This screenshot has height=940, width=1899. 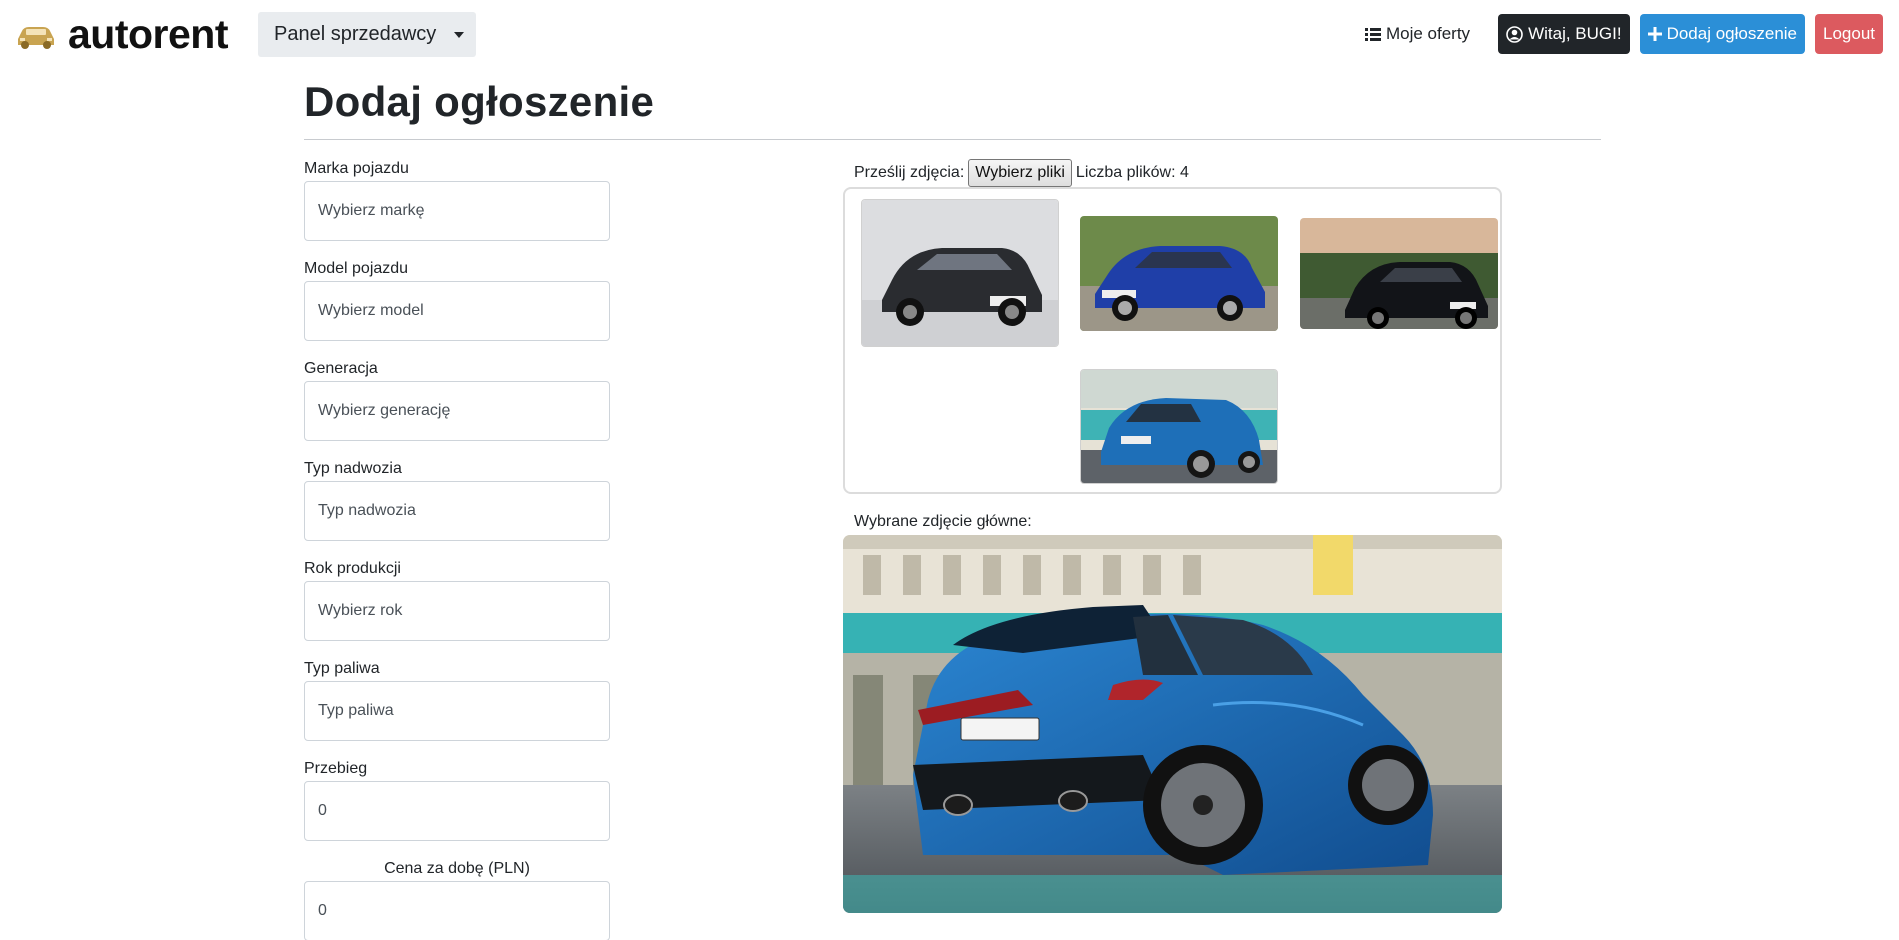 What do you see at coordinates (479, 101) in the screenshot?
I see `page-title: Dodaj ogłoszenie` at bounding box center [479, 101].